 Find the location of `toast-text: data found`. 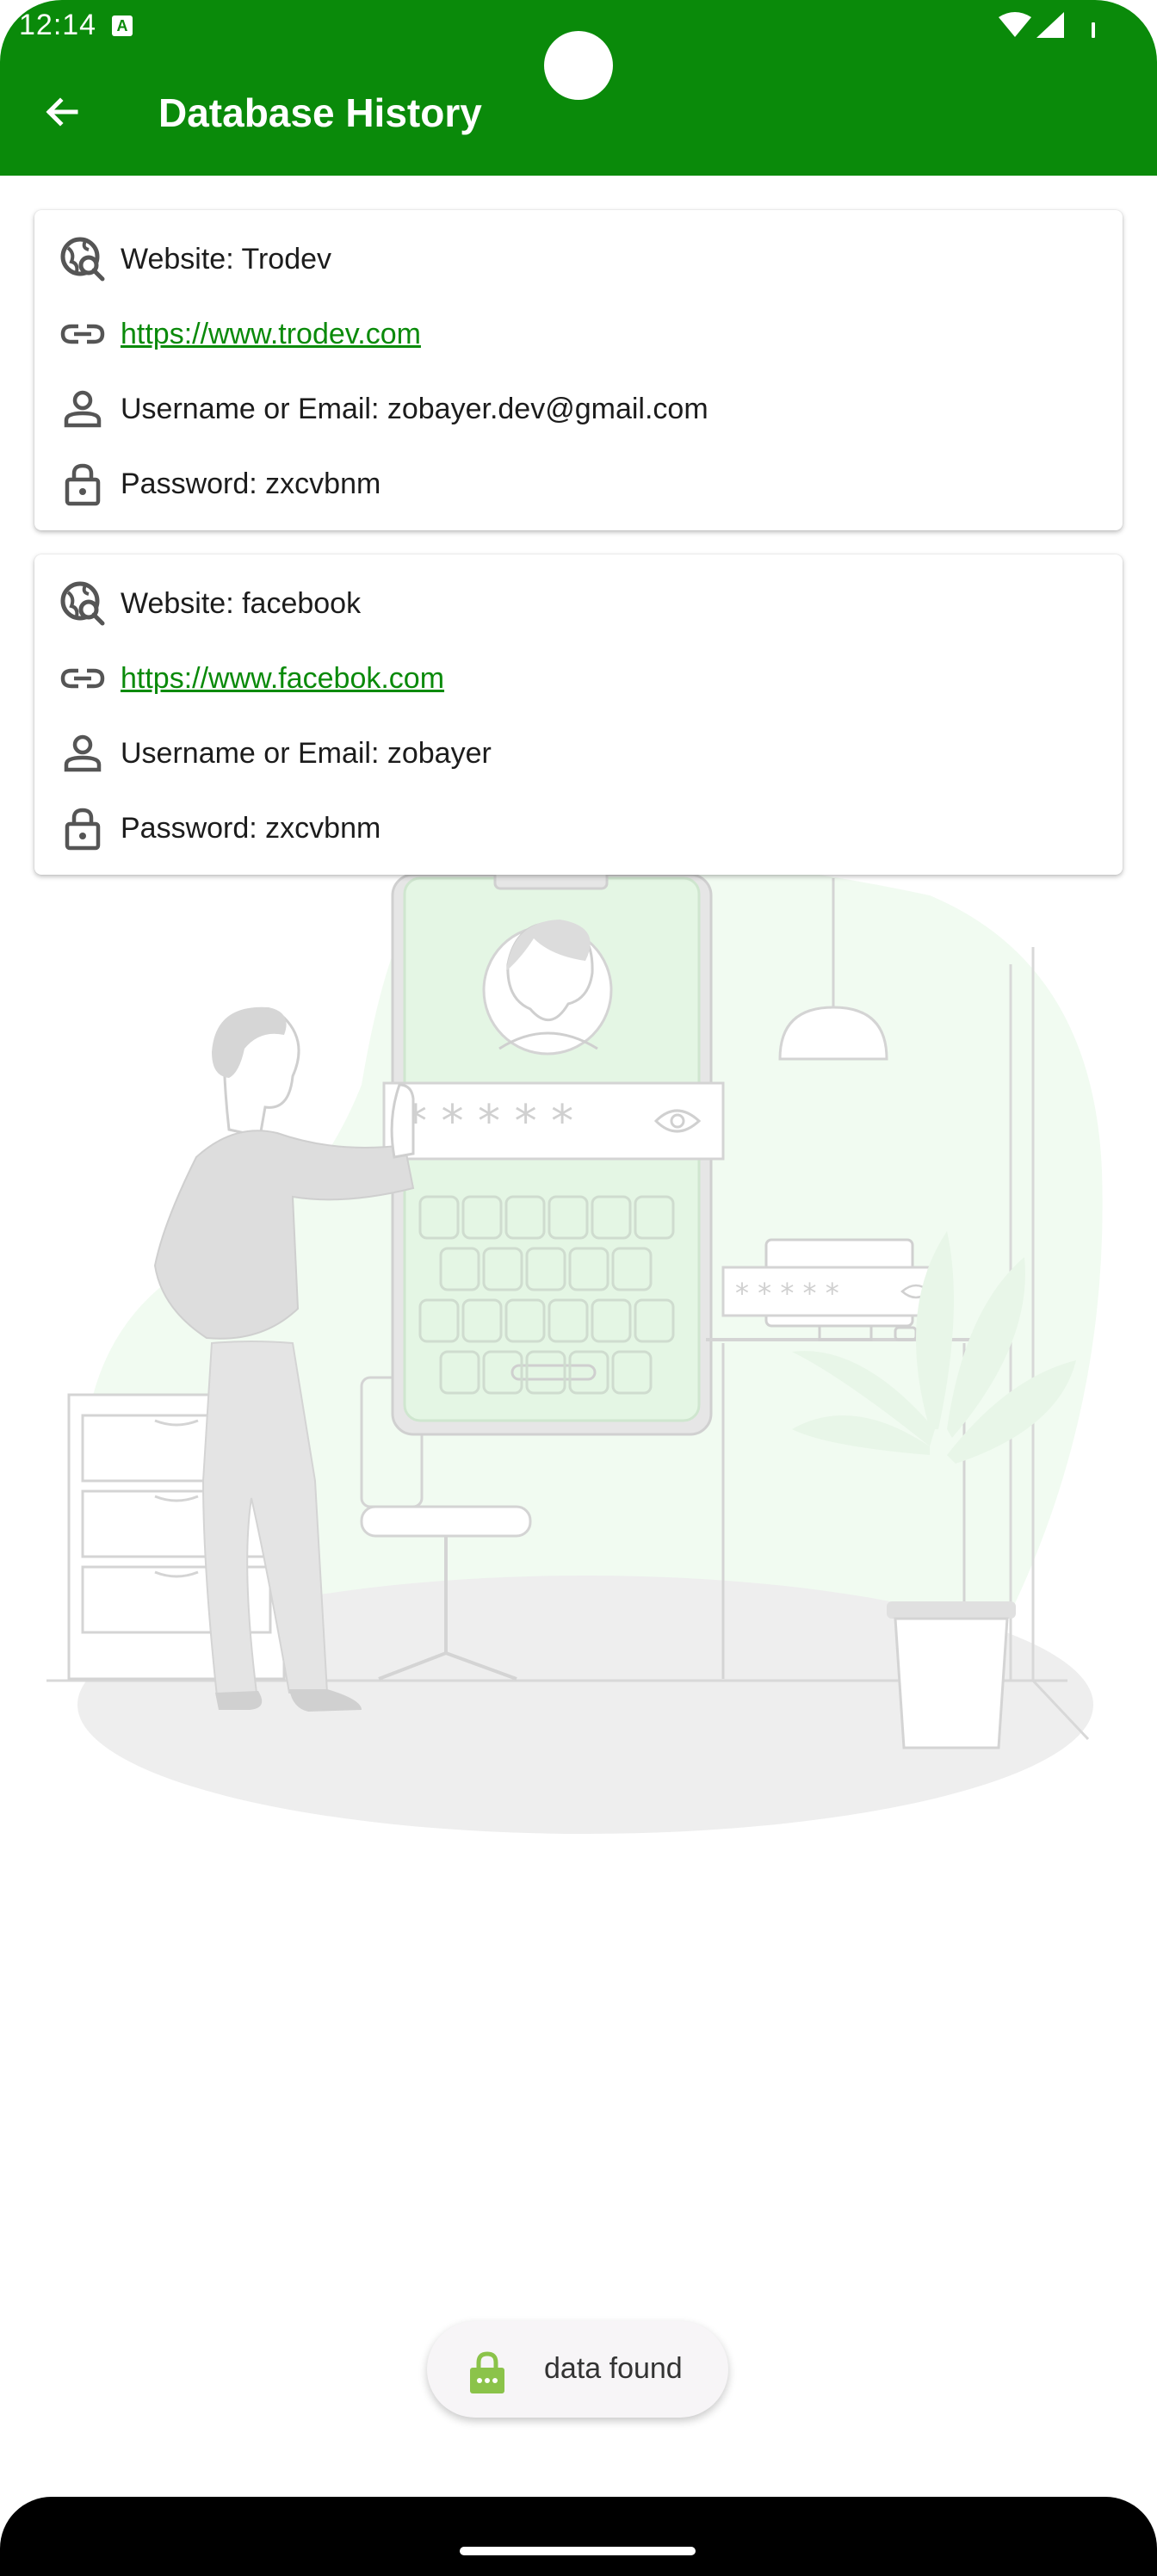

toast-text: data found is located at coordinates (613, 2368).